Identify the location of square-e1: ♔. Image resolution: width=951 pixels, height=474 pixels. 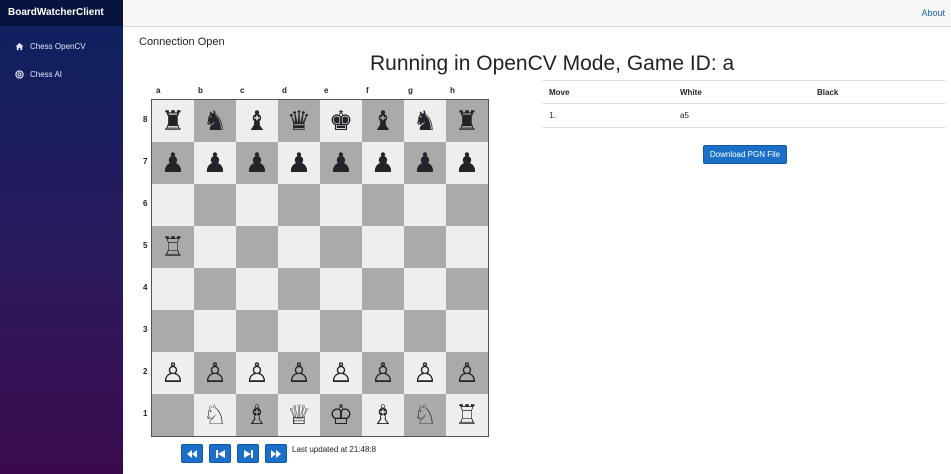
(341, 415).